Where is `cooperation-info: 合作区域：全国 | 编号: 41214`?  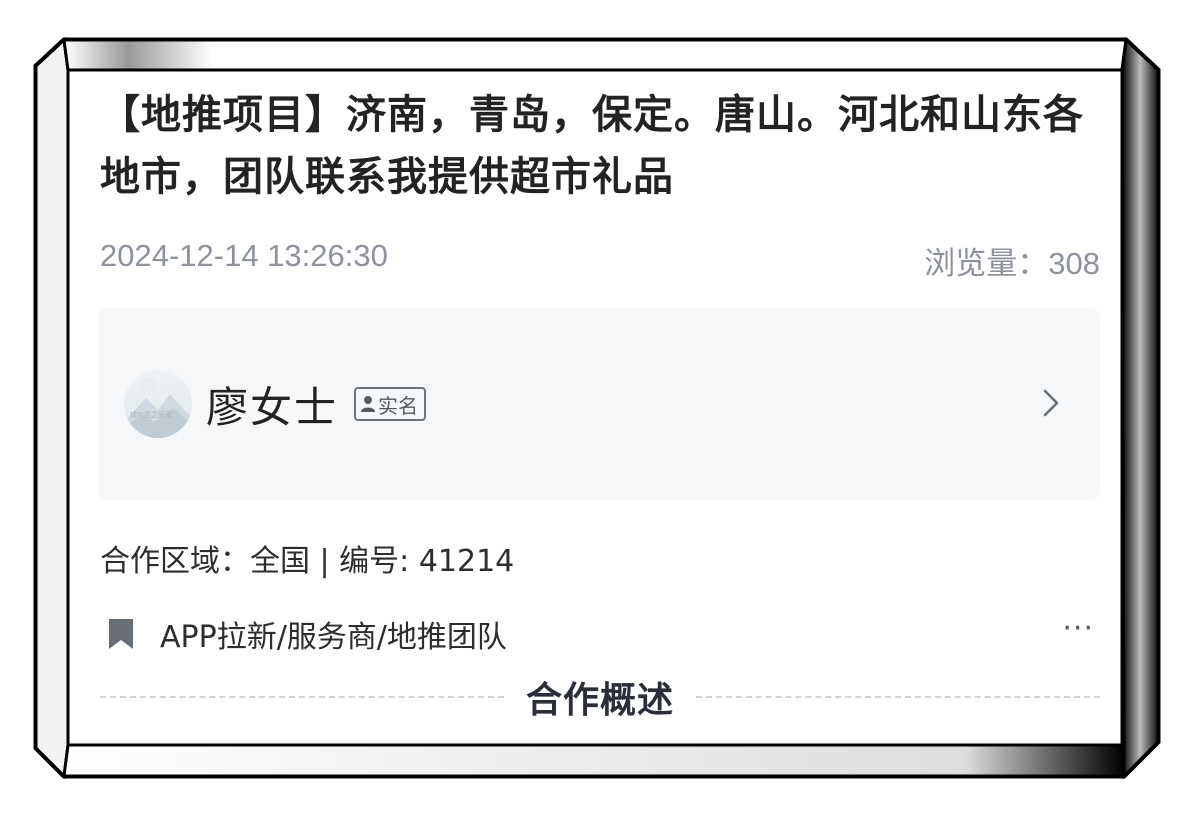 cooperation-info: 合作区域：全国 | 编号: 41214 is located at coordinates (307, 561).